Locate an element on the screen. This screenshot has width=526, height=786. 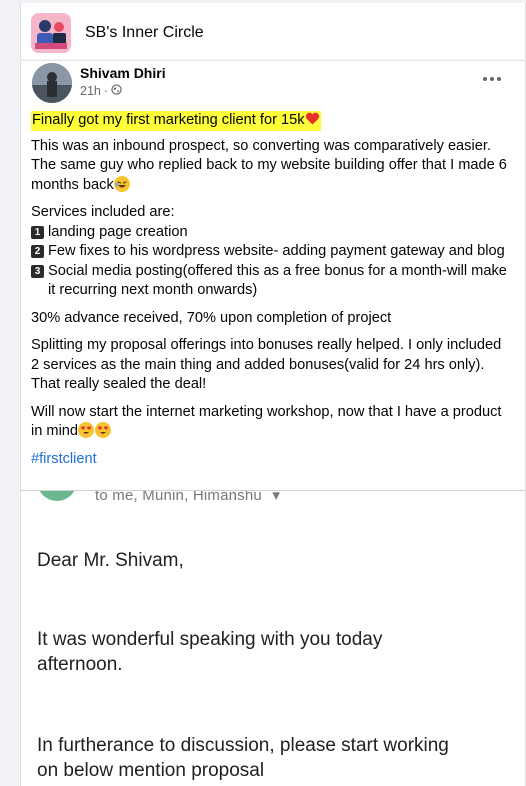
globe-icon is located at coordinates (116, 91).